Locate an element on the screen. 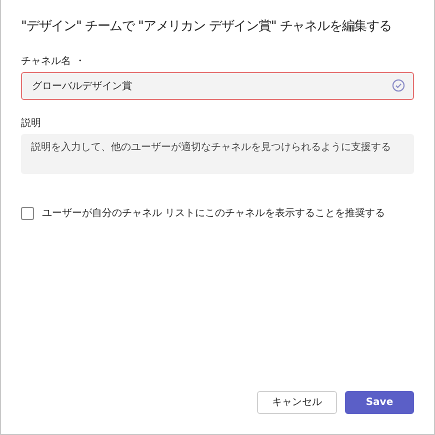 The width and height of the screenshot is (435, 435). required-mark: ・ is located at coordinates (80, 62).